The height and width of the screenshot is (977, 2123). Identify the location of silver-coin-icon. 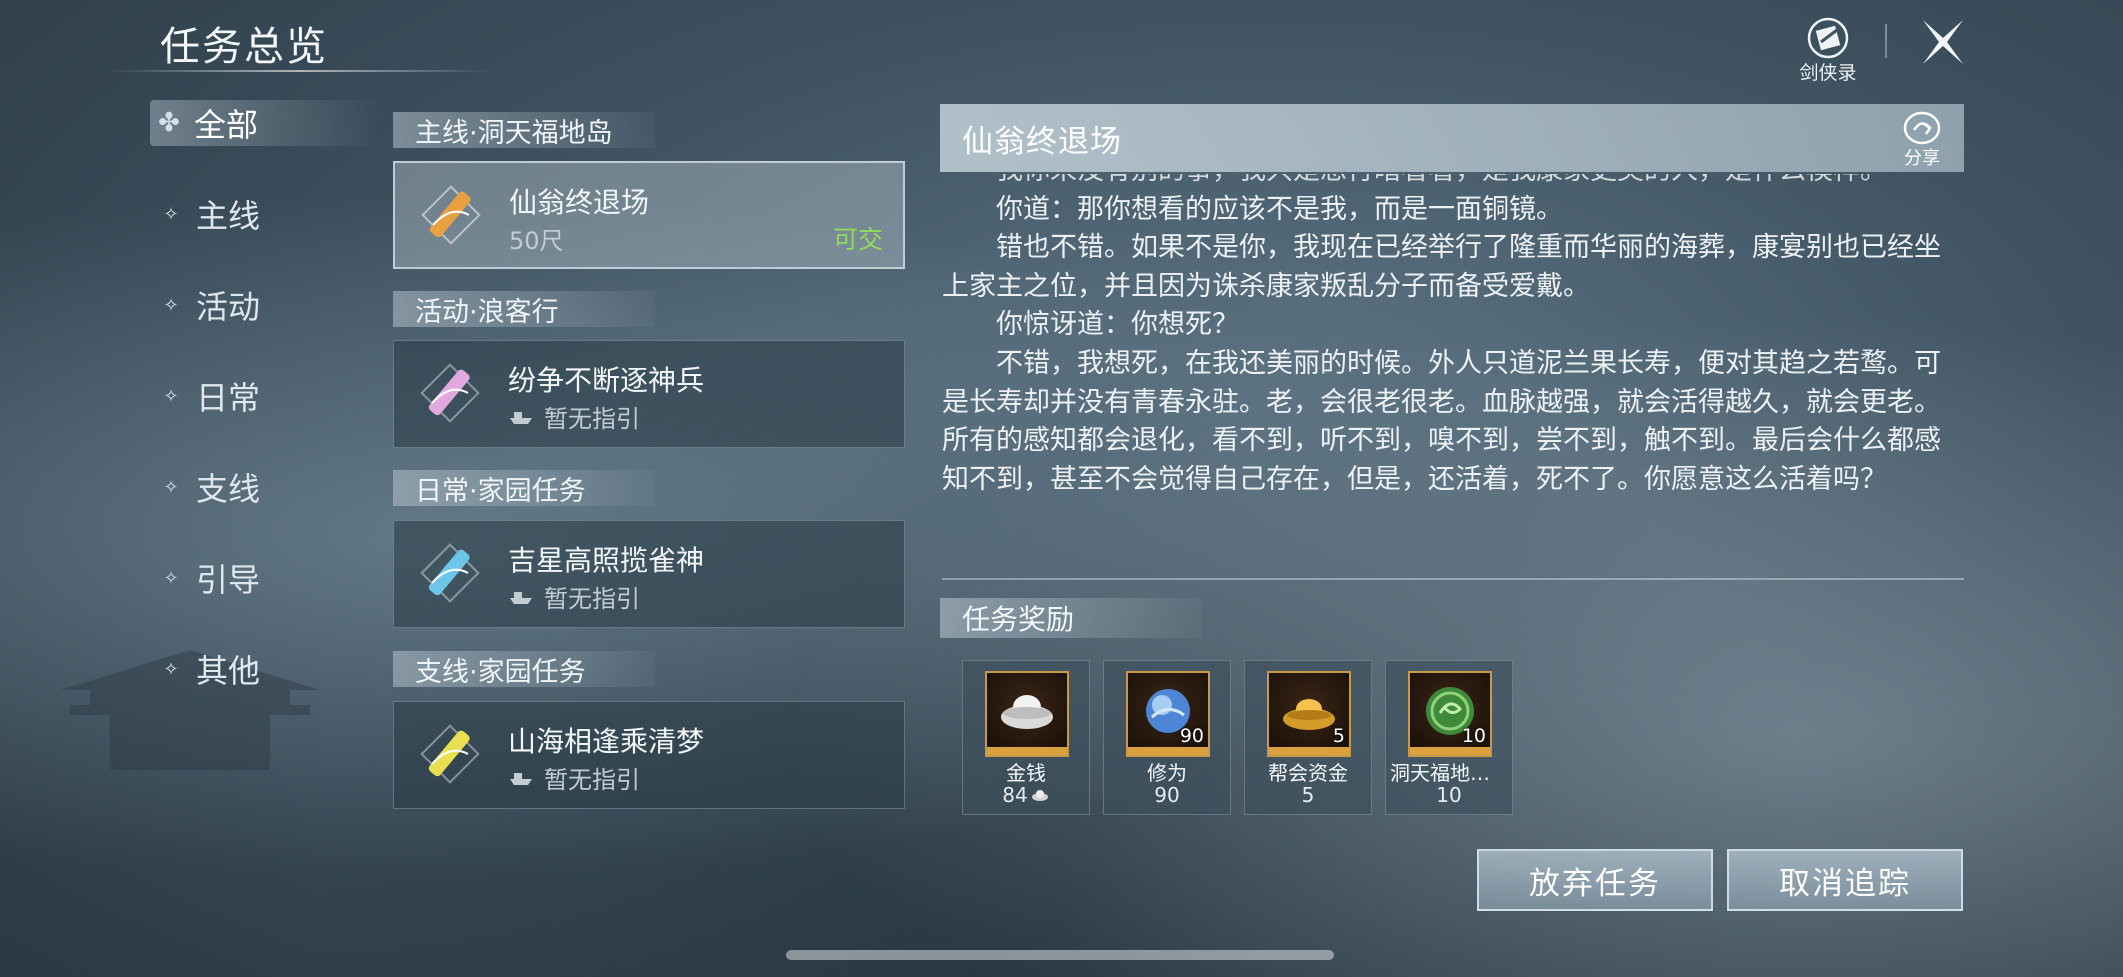
(1039, 795).